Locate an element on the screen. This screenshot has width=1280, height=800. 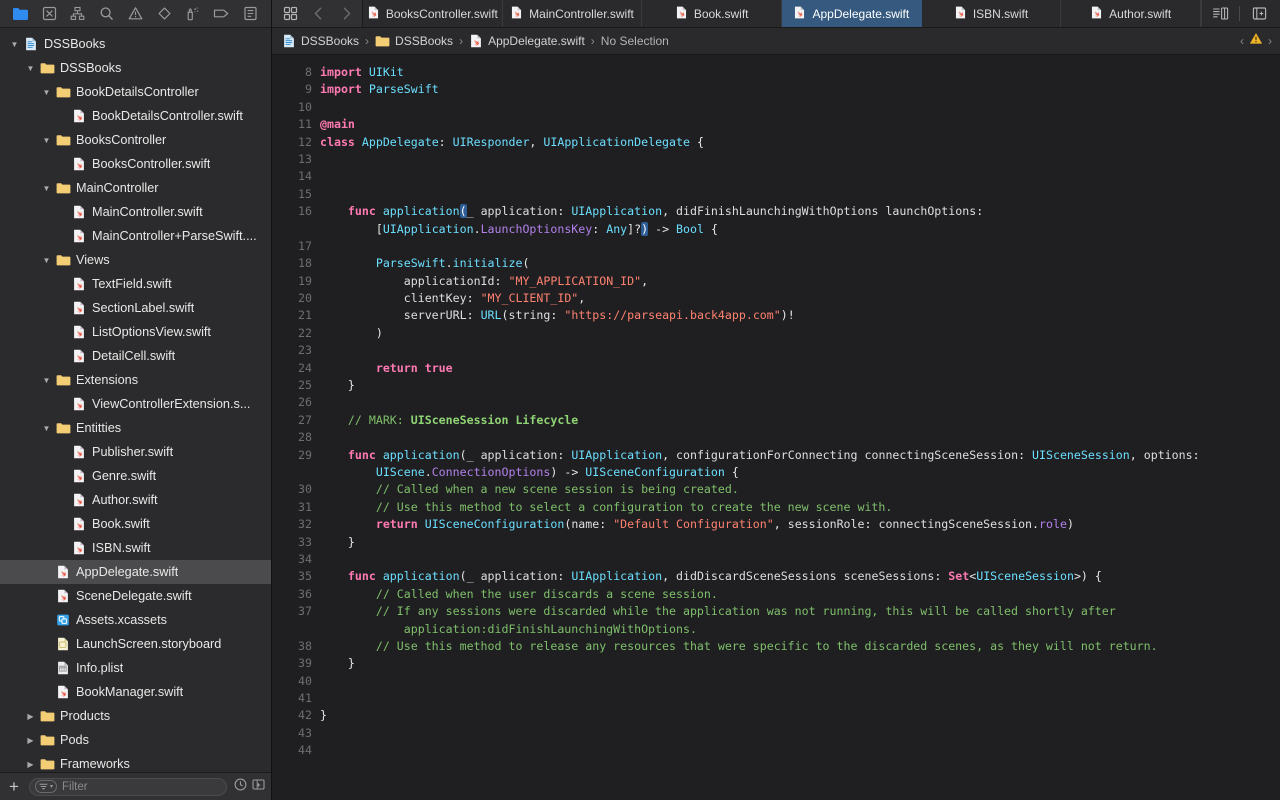
file-tree-label: BookDetailsController is located at coordinates (137, 92).